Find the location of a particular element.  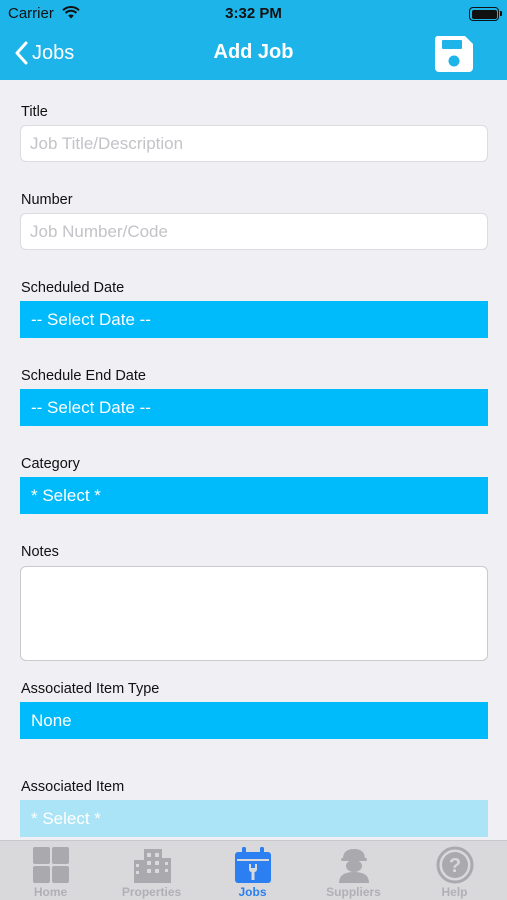

associated-item-select: * Select * is located at coordinates (254, 818).